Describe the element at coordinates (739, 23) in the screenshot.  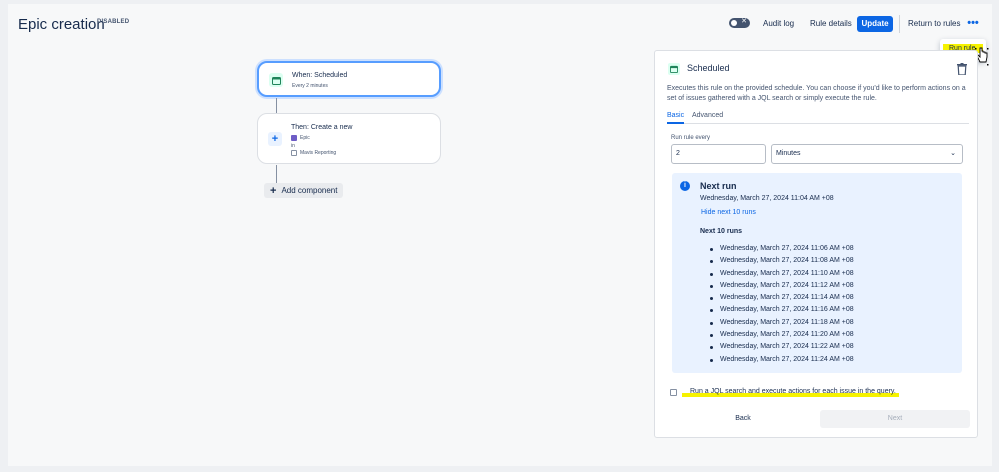
I see `rule-enabled-toggle: ✕` at that location.